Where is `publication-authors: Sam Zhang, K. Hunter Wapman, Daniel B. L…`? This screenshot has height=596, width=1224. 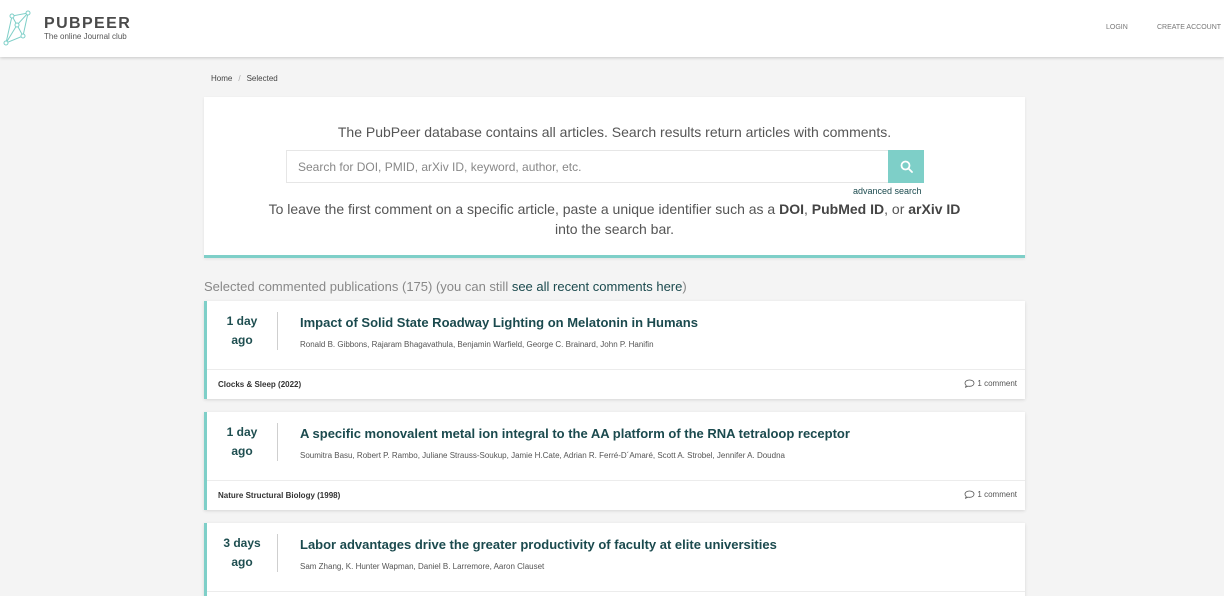 publication-authors: Sam Zhang, K. Hunter Wapman, Daniel B. L… is located at coordinates (422, 566).